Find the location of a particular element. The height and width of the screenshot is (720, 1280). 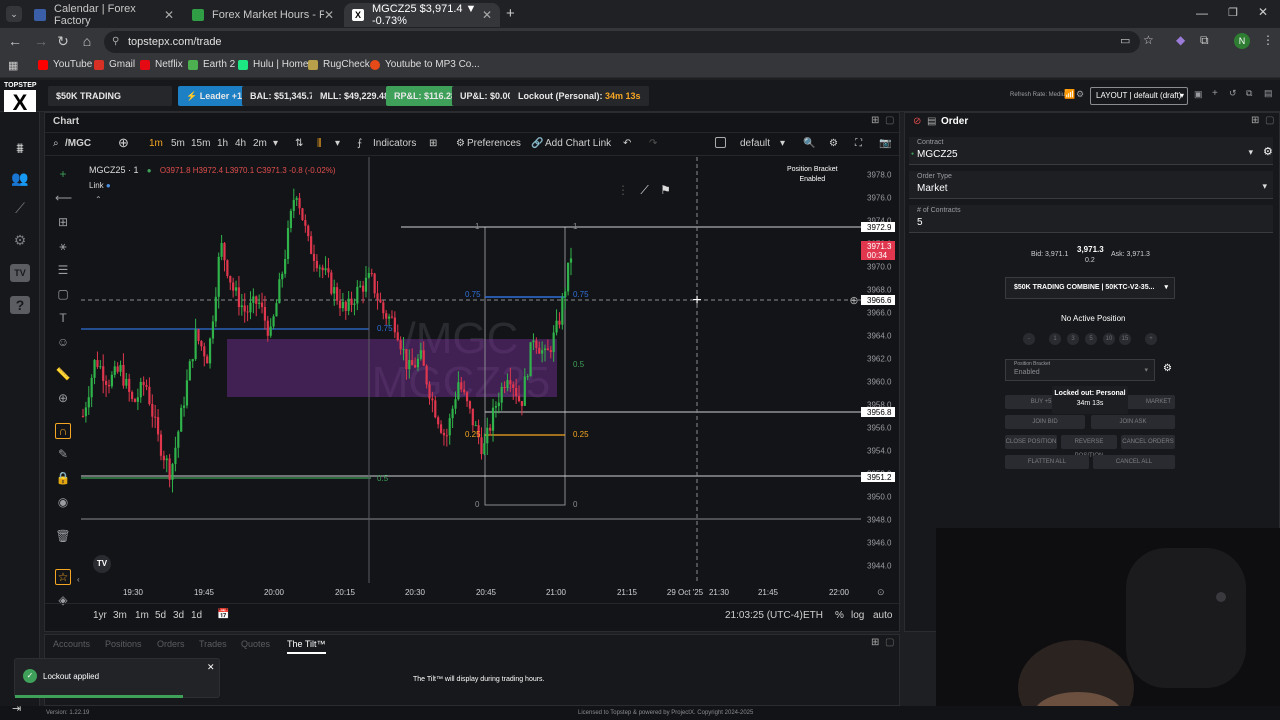

close-position-button: CLOSE POSITION is located at coordinates (1031, 442).